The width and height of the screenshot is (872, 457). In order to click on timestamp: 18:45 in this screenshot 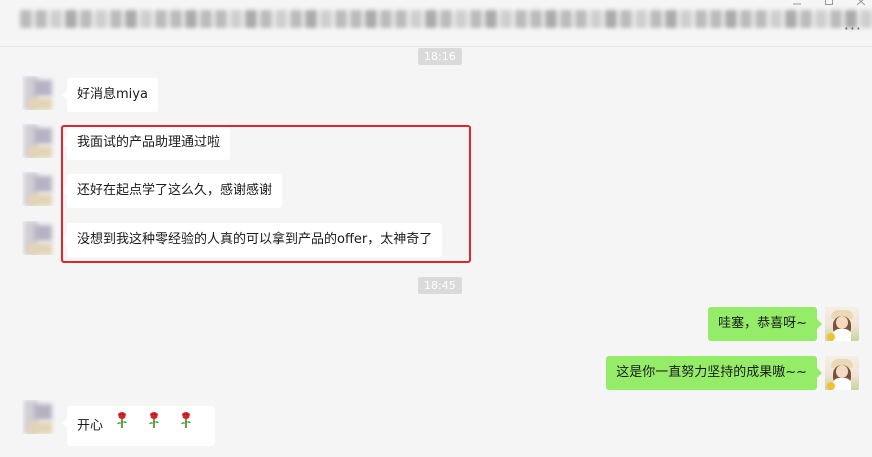, I will do `click(440, 285)`.